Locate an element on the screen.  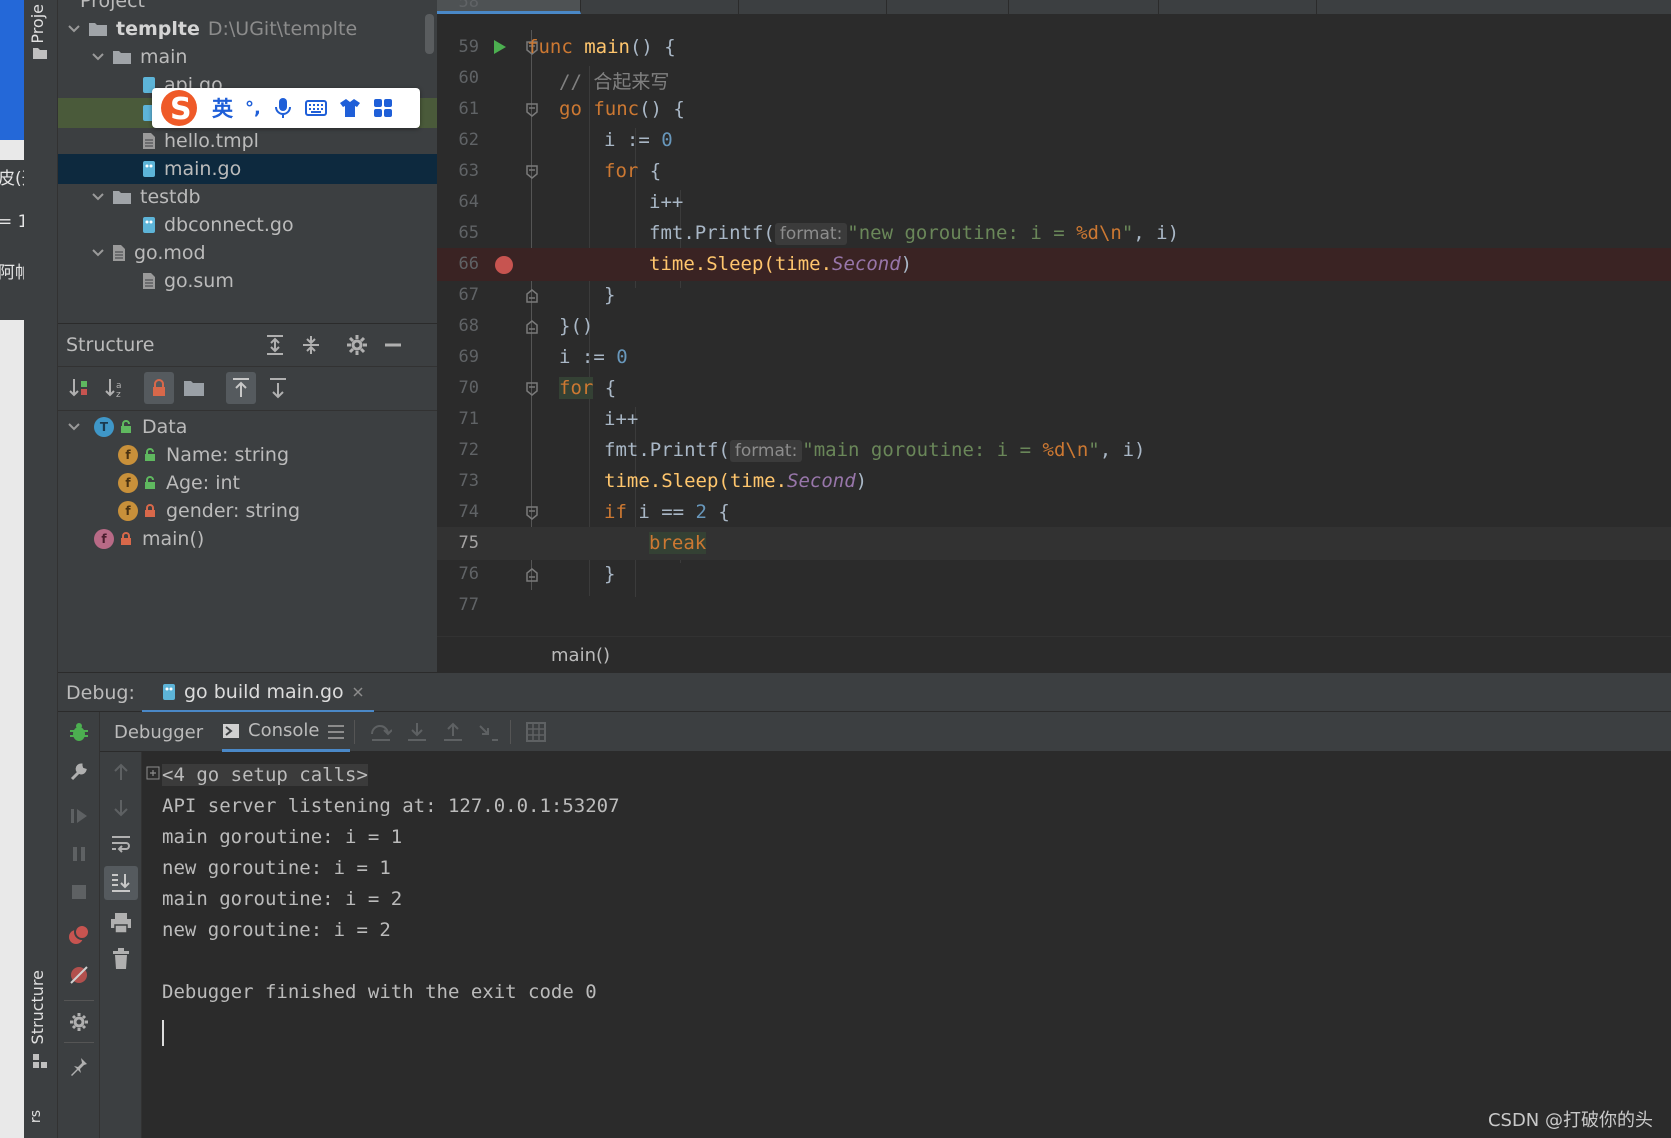
expand-all-button is located at coordinates (275, 345).